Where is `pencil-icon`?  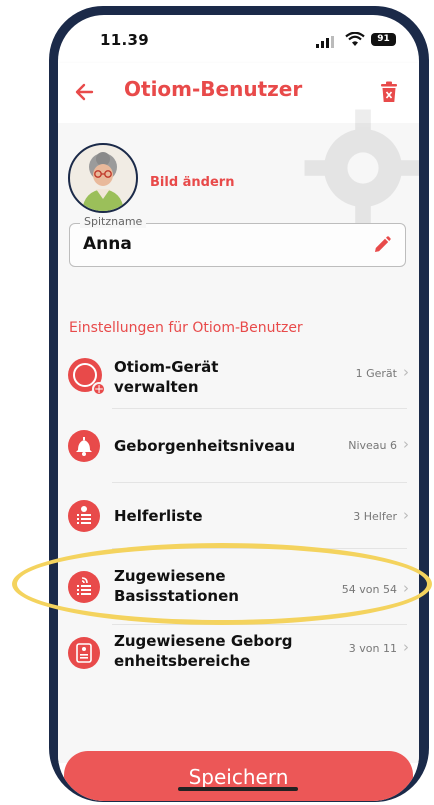
pencil-icon is located at coordinates (382, 245).